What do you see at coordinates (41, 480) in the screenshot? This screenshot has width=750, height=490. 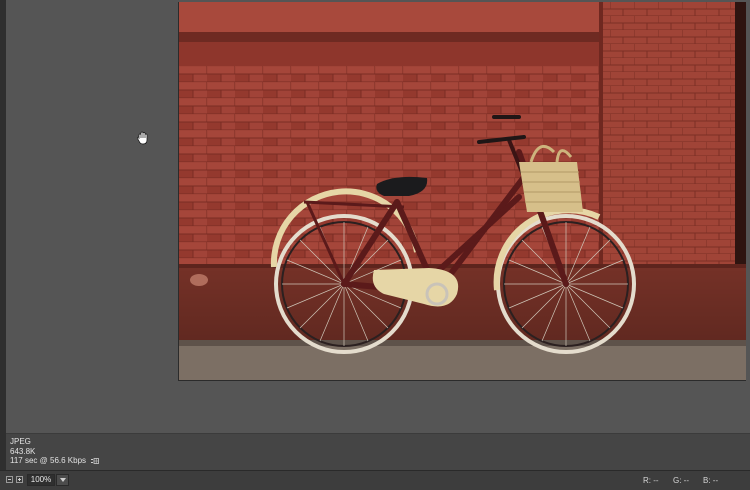 I see `zoom-level-field: 100%` at bounding box center [41, 480].